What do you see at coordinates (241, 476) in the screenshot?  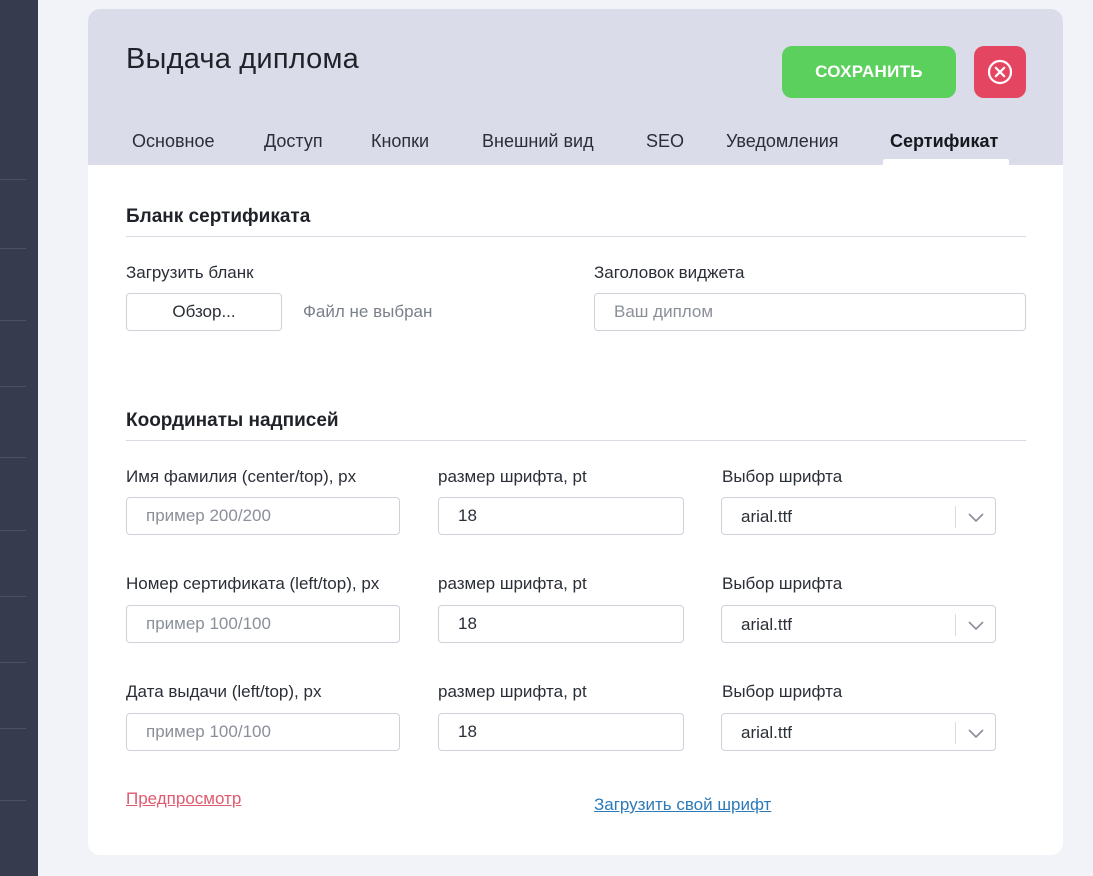 I see `name-coords-label: Имя фамилия (center/top), px` at bounding box center [241, 476].